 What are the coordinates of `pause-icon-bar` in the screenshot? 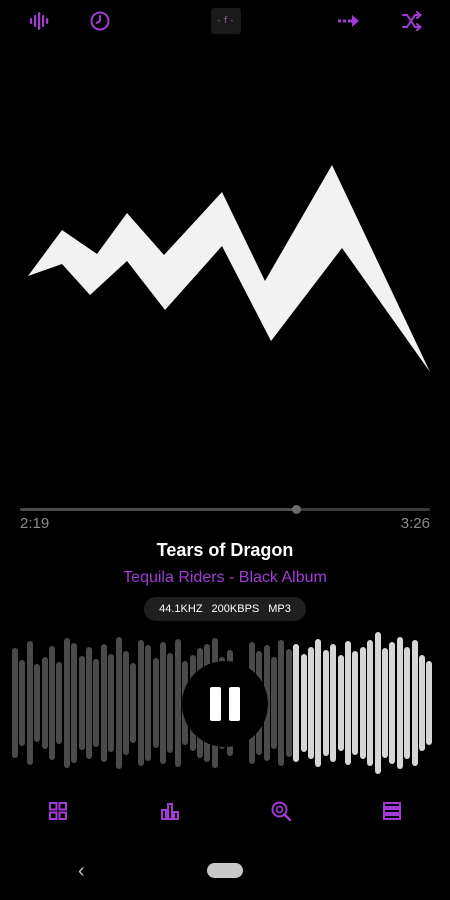 It's located at (234, 704).